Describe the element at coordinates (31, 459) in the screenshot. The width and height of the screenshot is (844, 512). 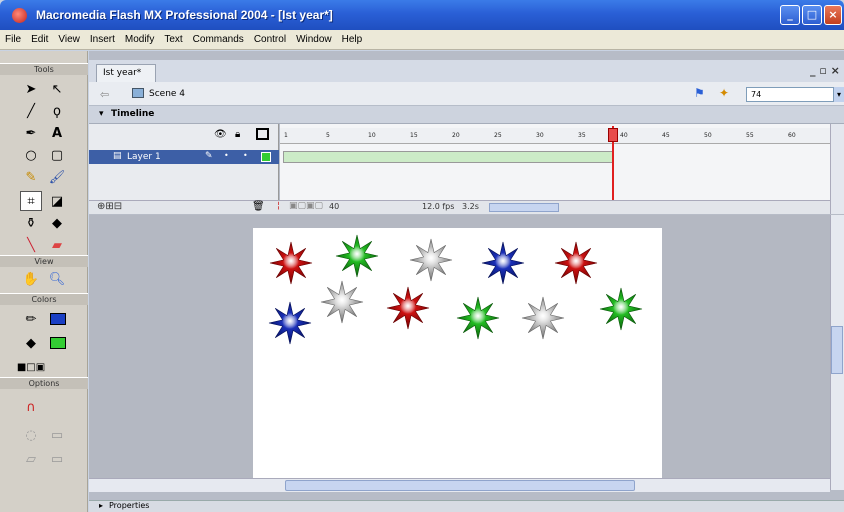
I see `rotate-option-icon: ▱` at that location.